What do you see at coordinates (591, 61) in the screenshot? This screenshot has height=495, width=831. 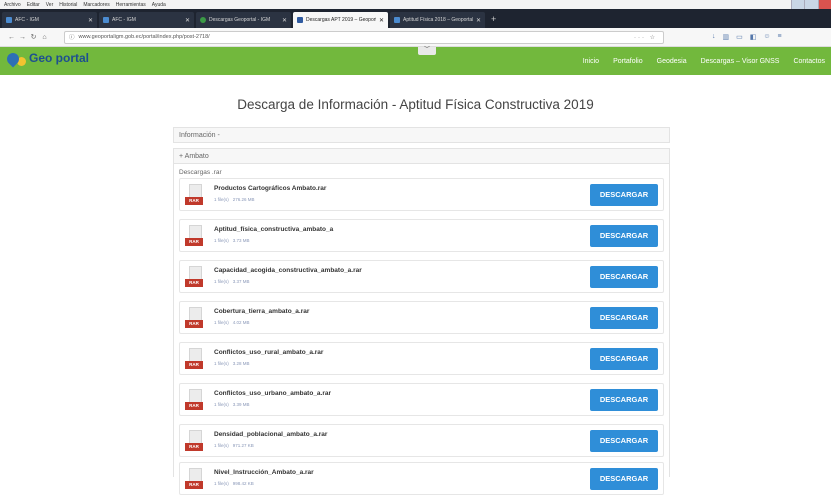 I see `nav-inicio: Inicio` at bounding box center [591, 61].